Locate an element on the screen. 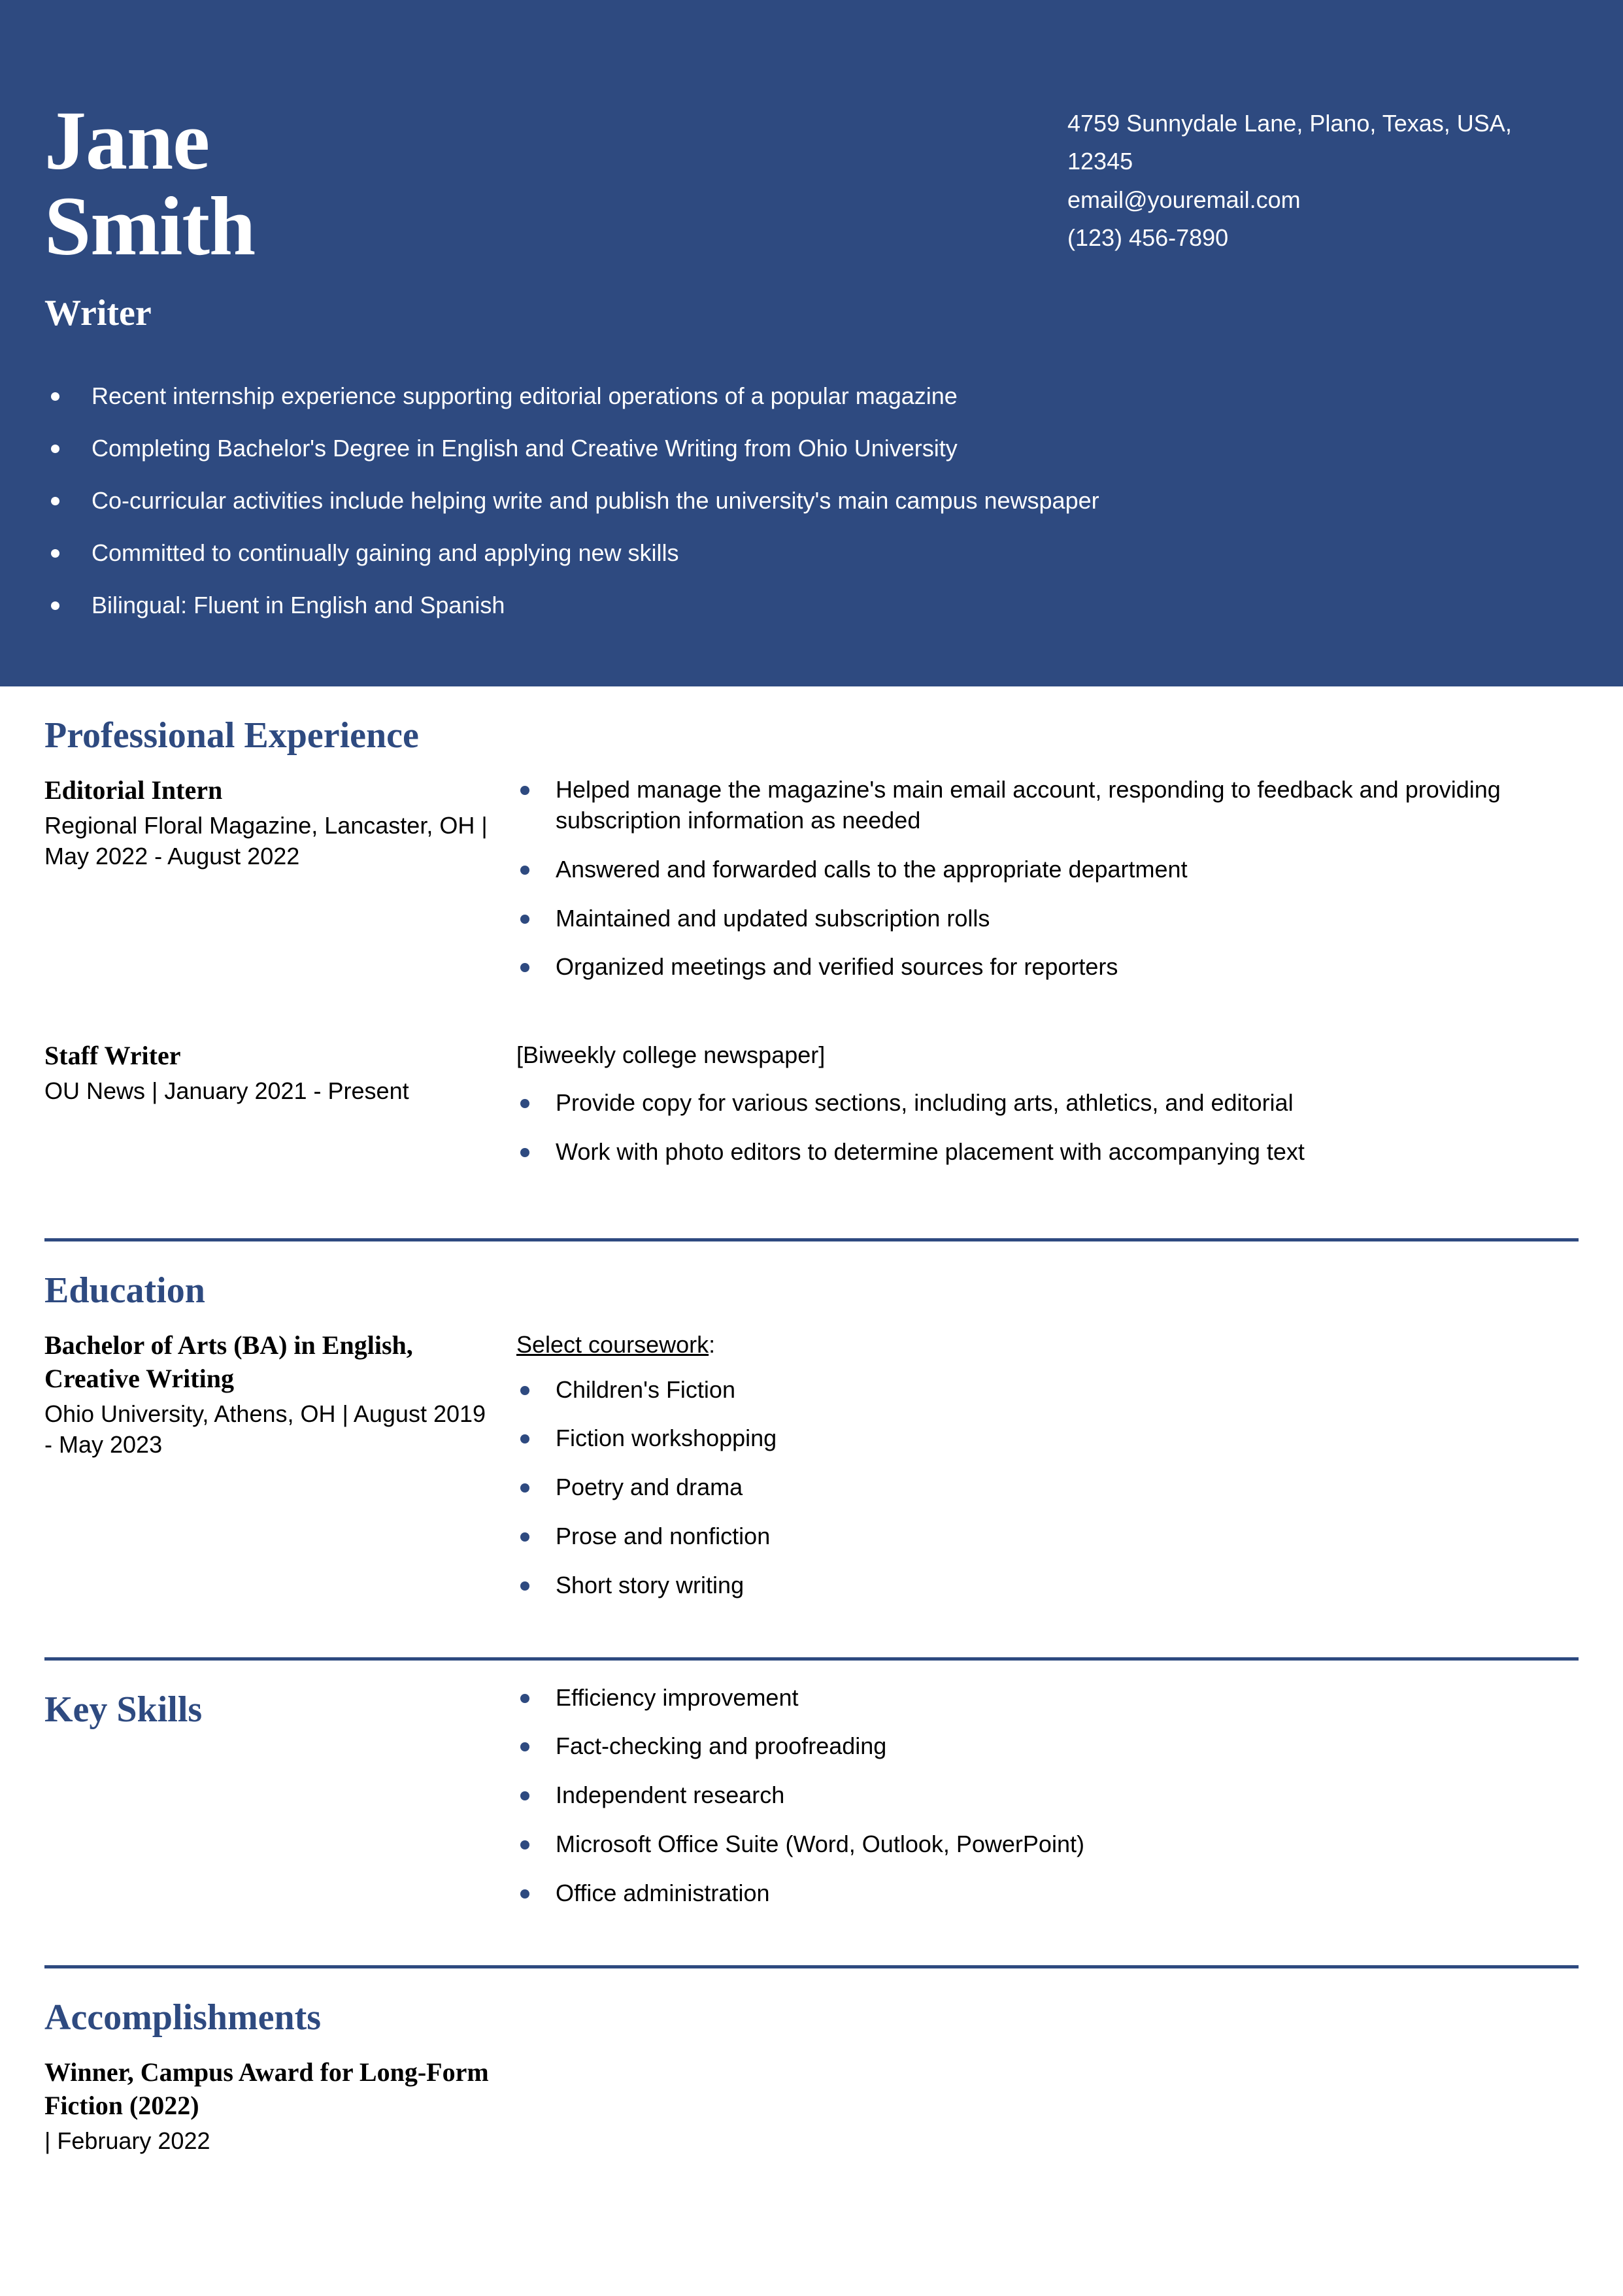 This screenshot has height=2296, width=1623. candidate-name: Jane Smith is located at coordinates (150, 183).